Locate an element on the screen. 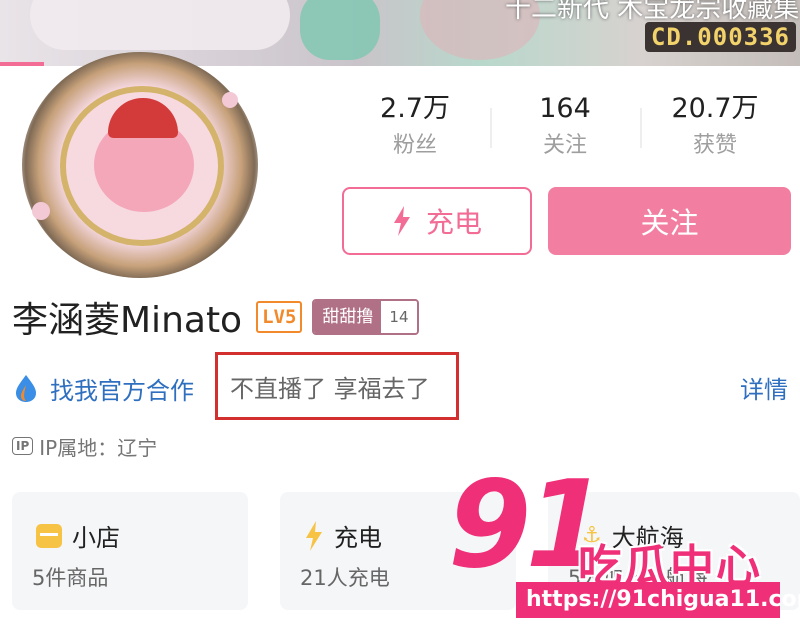 Image resolution: width=800 pixels, height=637 pixels. shop-card-subtitle: 5件商品 is located at coordinates (70, 578).